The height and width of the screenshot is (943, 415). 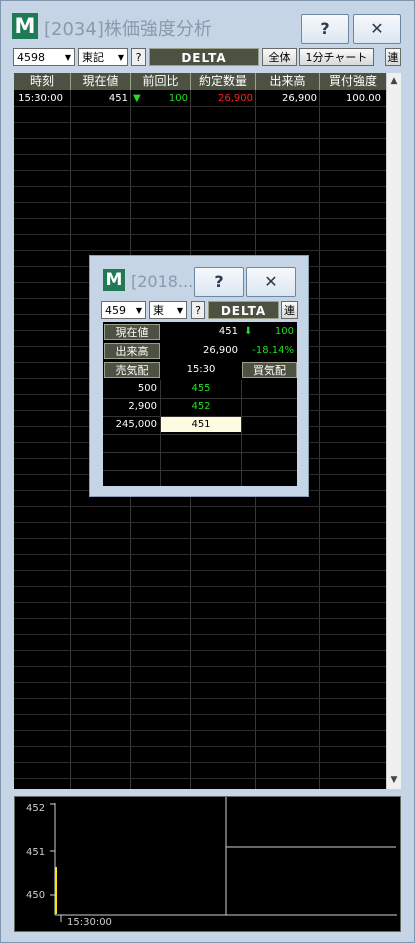 What do you see at coordinates (128, 29) in the screenshot?
I see `window-title: [2034]株価強度分析` at bounding box center [128, 29].